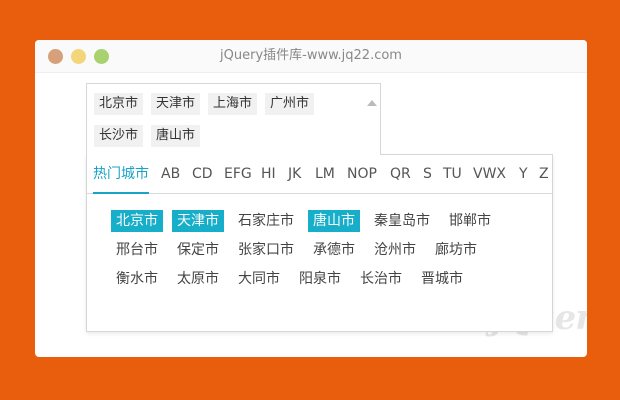  What do you see at coordinates (294, 174) in the screenshot?
I see `tab-jk: JK` at bounding box center [294, 174].